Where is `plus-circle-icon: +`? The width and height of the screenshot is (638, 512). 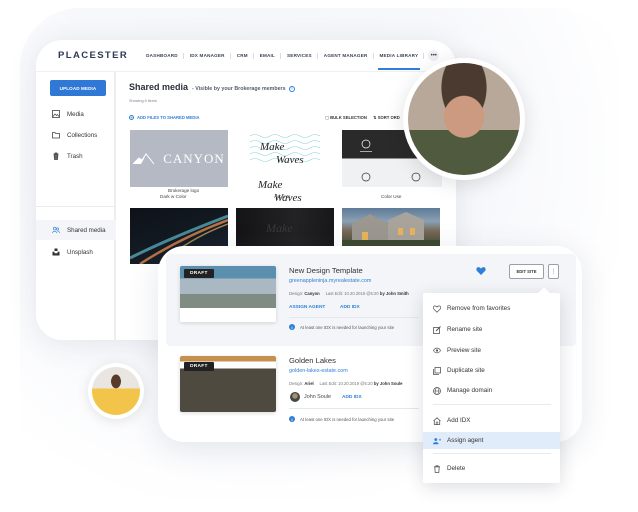 plus-circle-icon: + is located at coordinates (131, 117).